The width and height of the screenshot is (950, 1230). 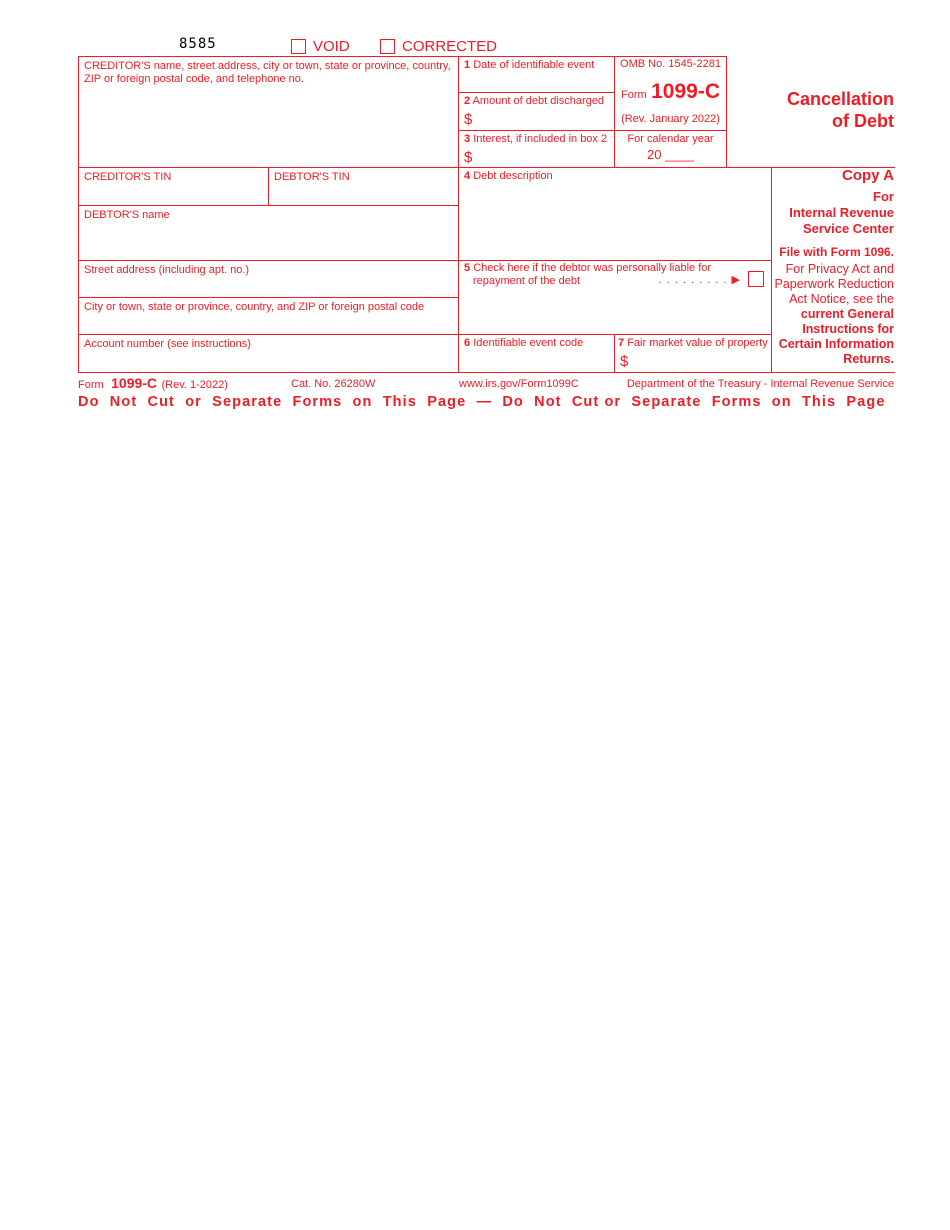 I want to click on box7-number: 7, so click(x=621, y=343).